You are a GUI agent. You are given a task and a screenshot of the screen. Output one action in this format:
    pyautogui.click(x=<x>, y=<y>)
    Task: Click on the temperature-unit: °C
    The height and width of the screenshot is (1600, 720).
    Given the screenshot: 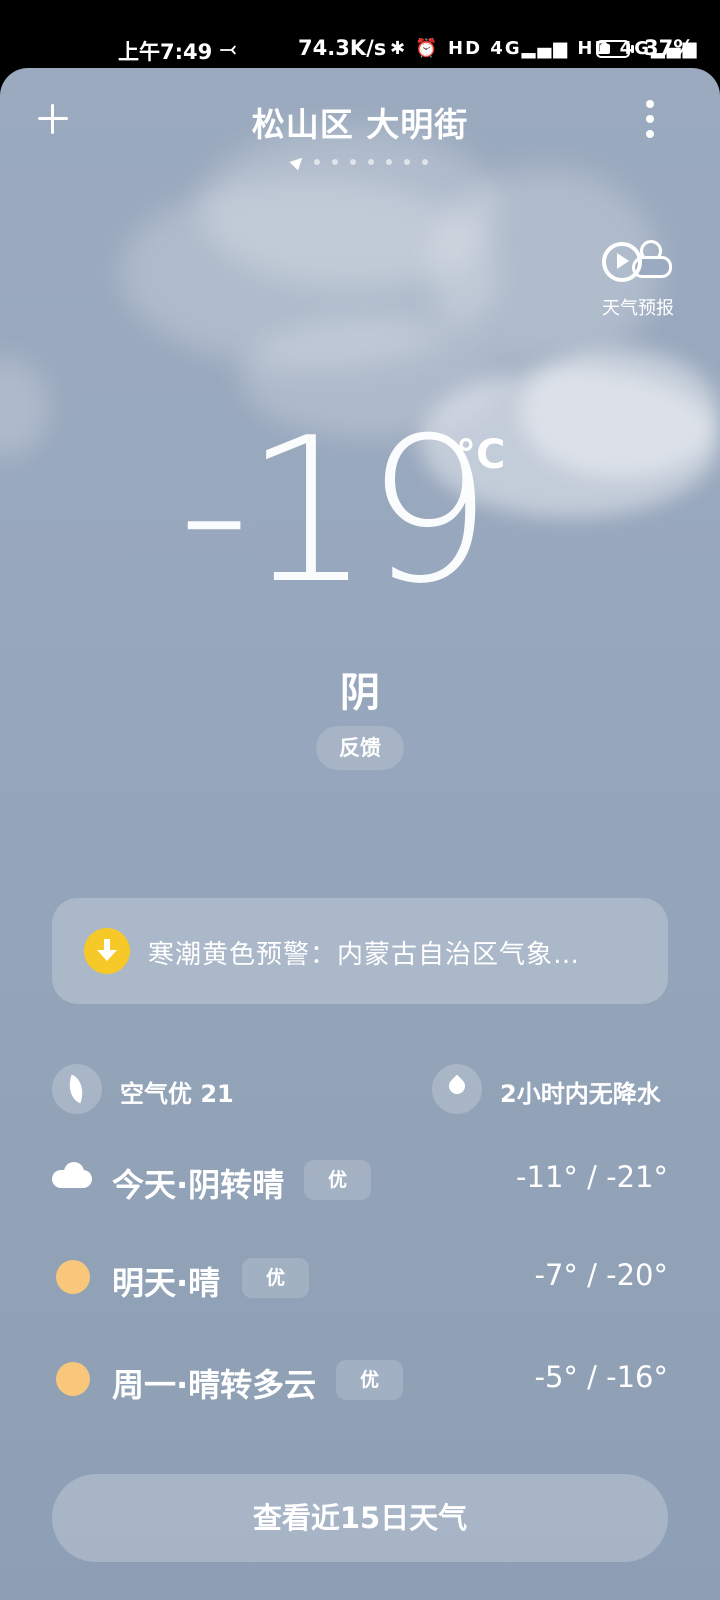 What is the action you would take?
    pyautogui.click(x=481, y=455)
    